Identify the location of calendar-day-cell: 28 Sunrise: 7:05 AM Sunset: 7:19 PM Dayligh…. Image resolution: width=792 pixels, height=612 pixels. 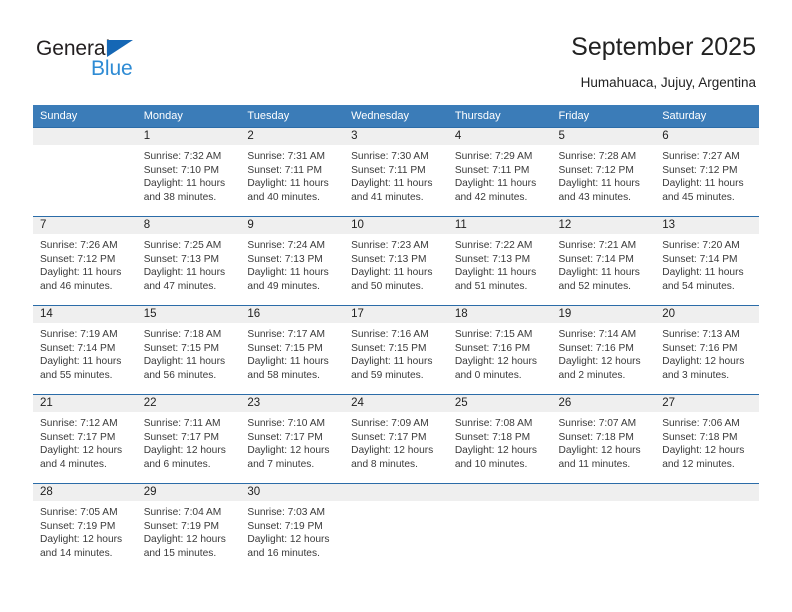
(85, 527).